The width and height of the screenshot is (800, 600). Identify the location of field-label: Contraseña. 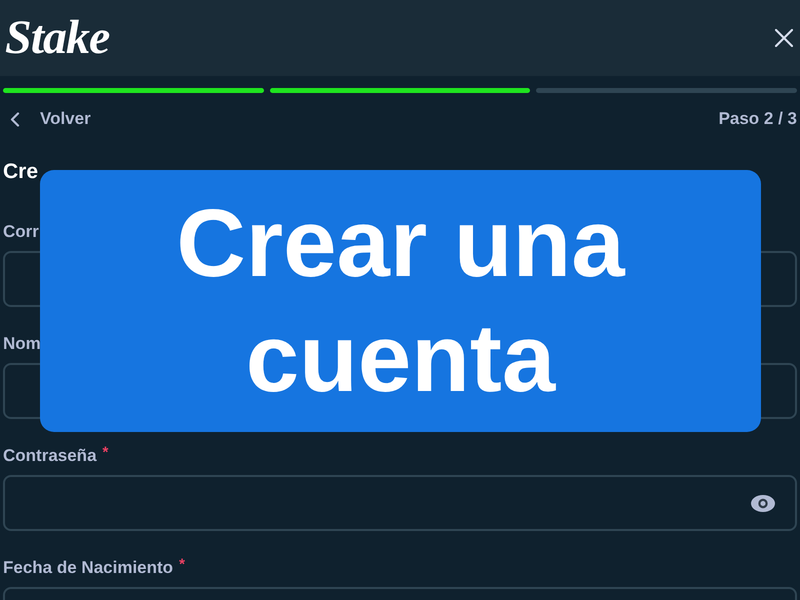
(50, 456).